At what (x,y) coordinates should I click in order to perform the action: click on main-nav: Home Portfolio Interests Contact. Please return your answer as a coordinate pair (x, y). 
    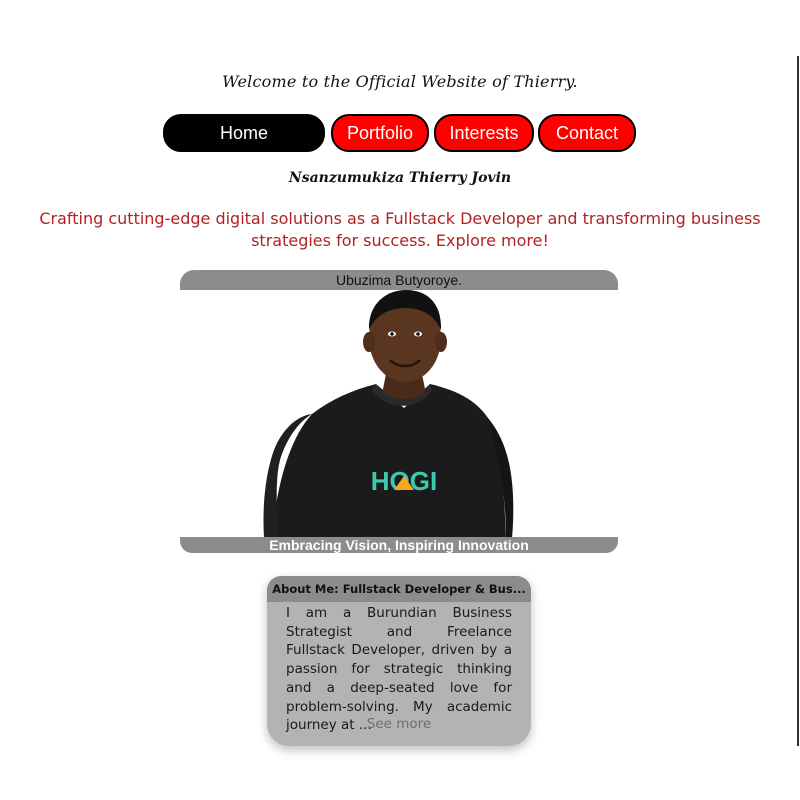
    Looking at the image, I should click on (400, 133).